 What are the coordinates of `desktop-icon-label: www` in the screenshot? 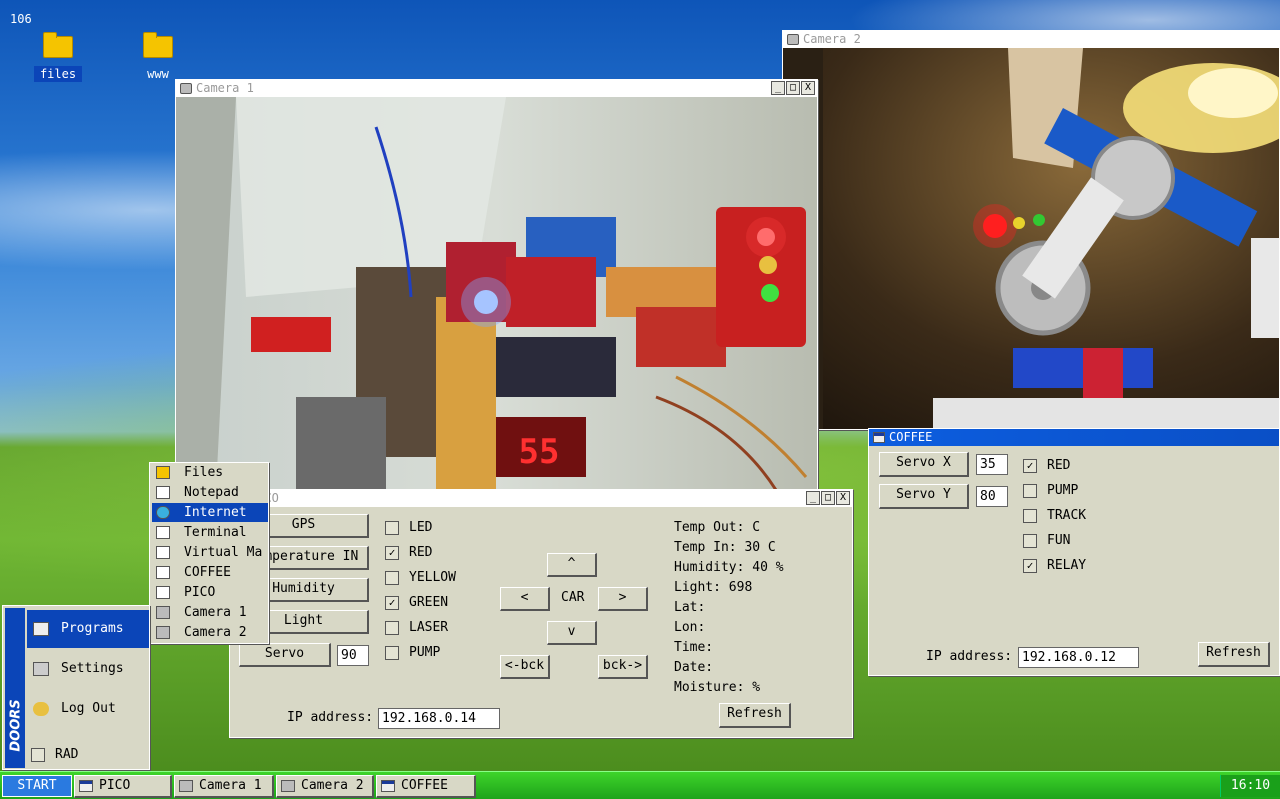 It's located at (158, 74).